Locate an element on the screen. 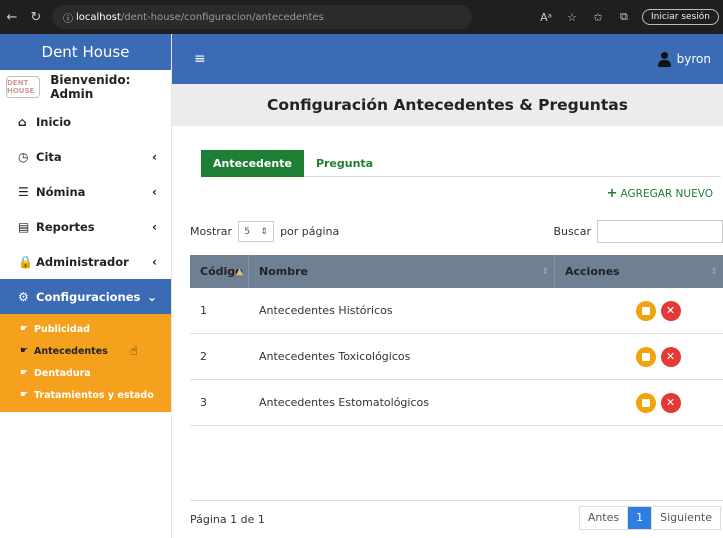 The height and width of the screenshot is (538, 723). column-acciones: Acciones ⇕ is located at coordinates (639, 271).